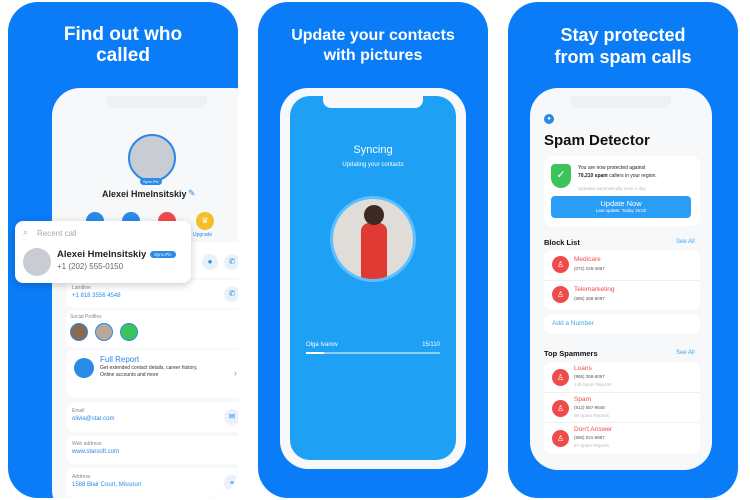 This screenshot has width=750, height=500. I want to click on last-update: Last update: Today 15:02, so click(621, 210).